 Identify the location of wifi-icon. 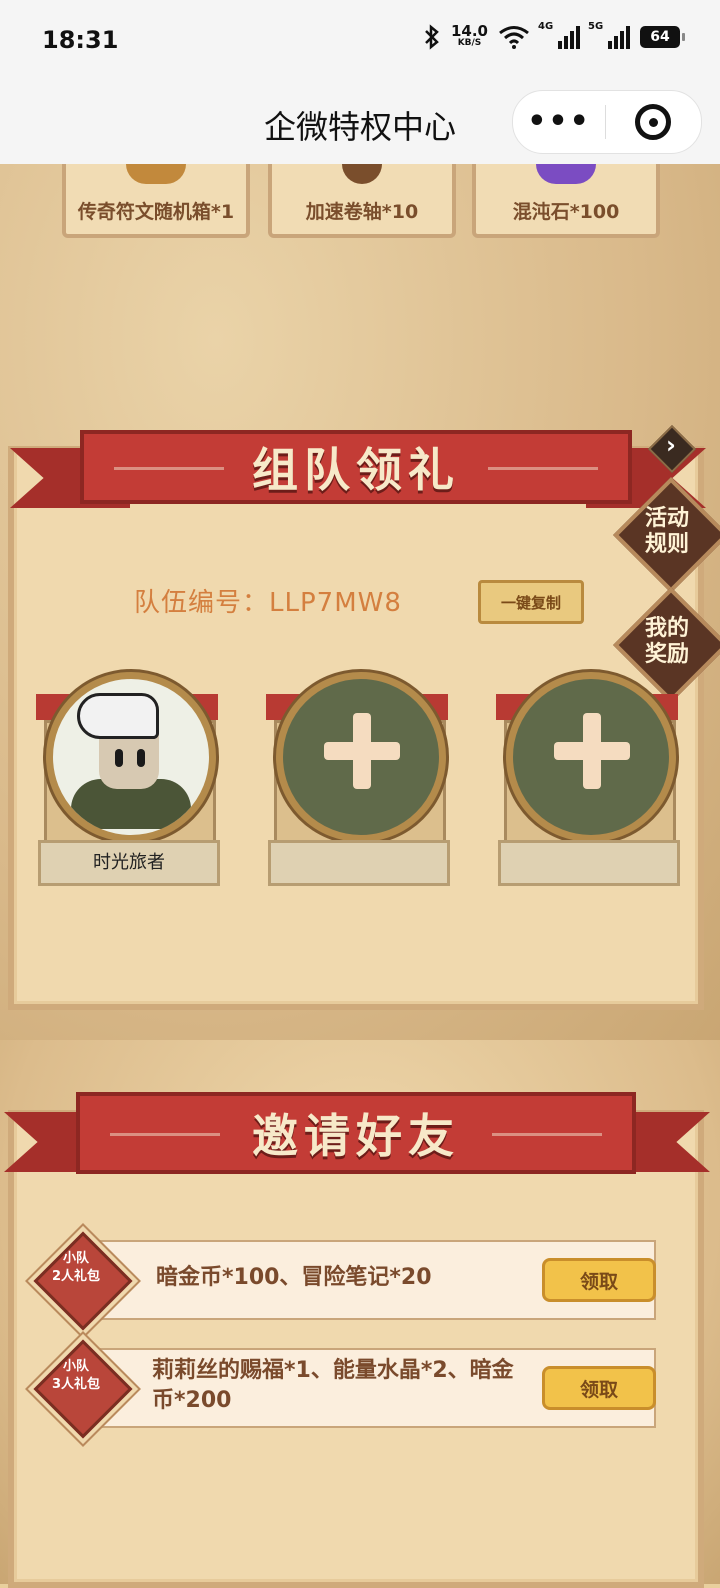
(514, 37).